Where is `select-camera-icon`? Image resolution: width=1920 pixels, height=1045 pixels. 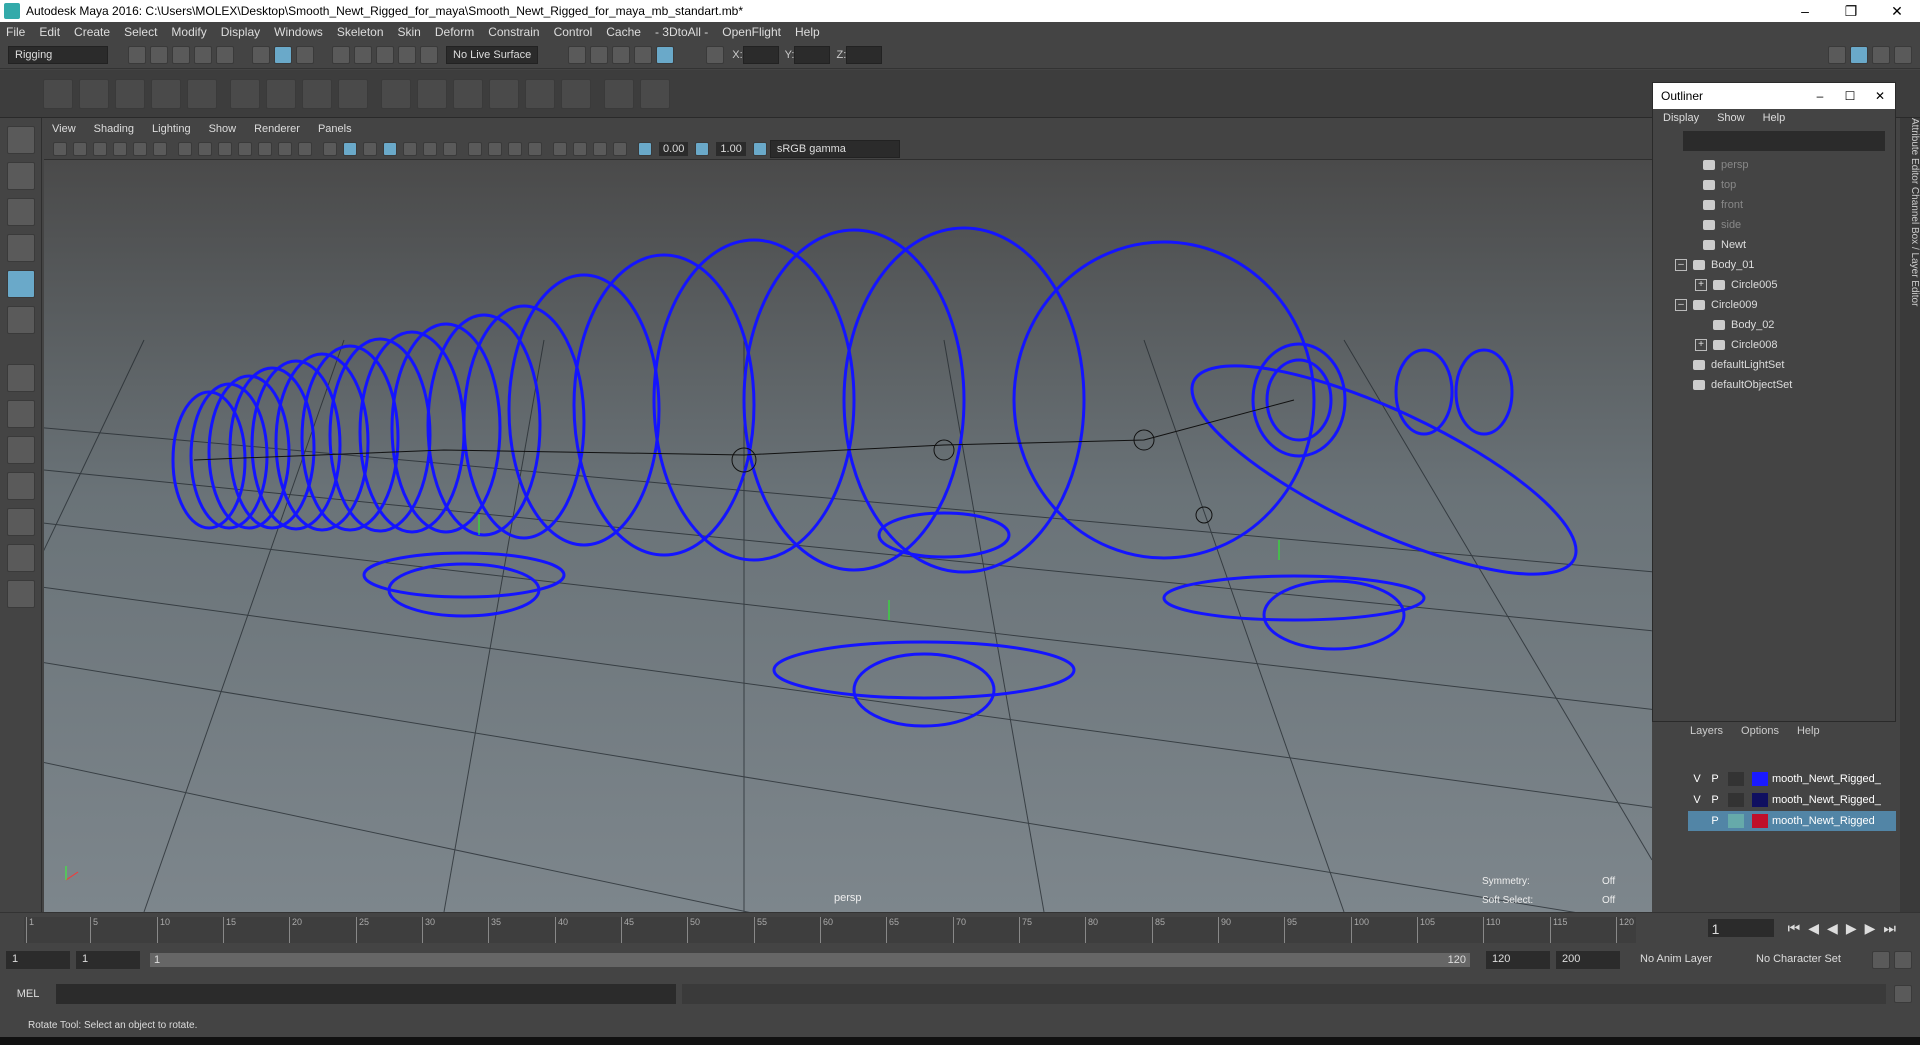 select-camera-icon is located at coordinates (60, 148).